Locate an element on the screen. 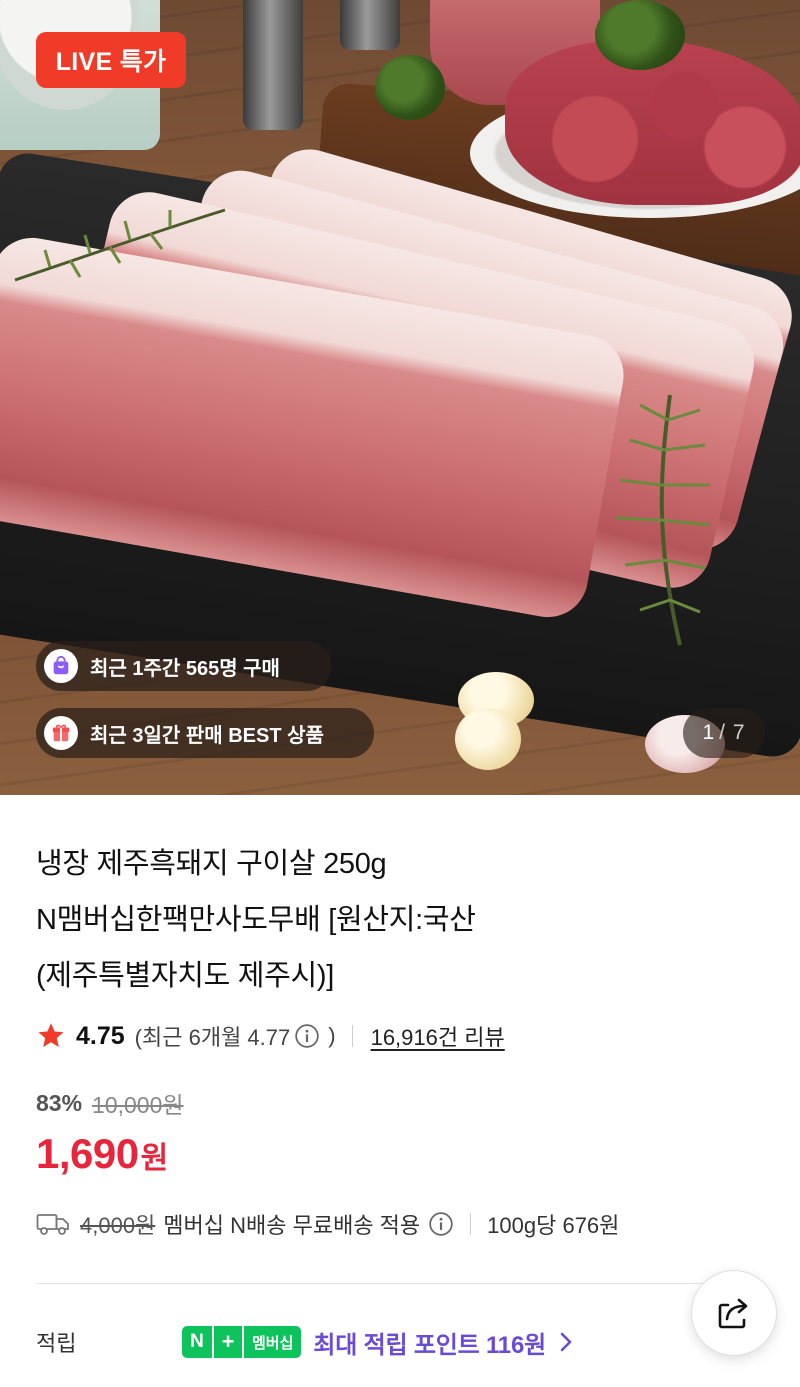  share-button is located at coordinates (734, 1313).